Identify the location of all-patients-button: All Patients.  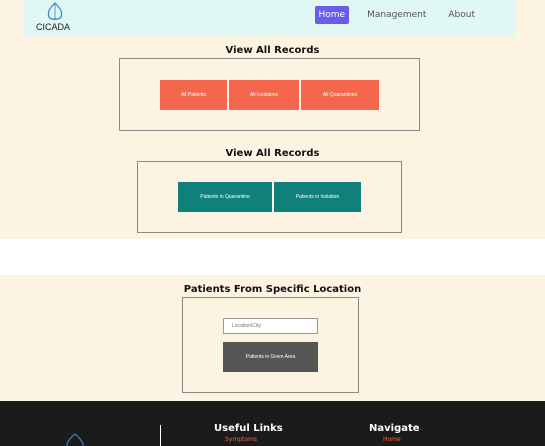
(193, 95).